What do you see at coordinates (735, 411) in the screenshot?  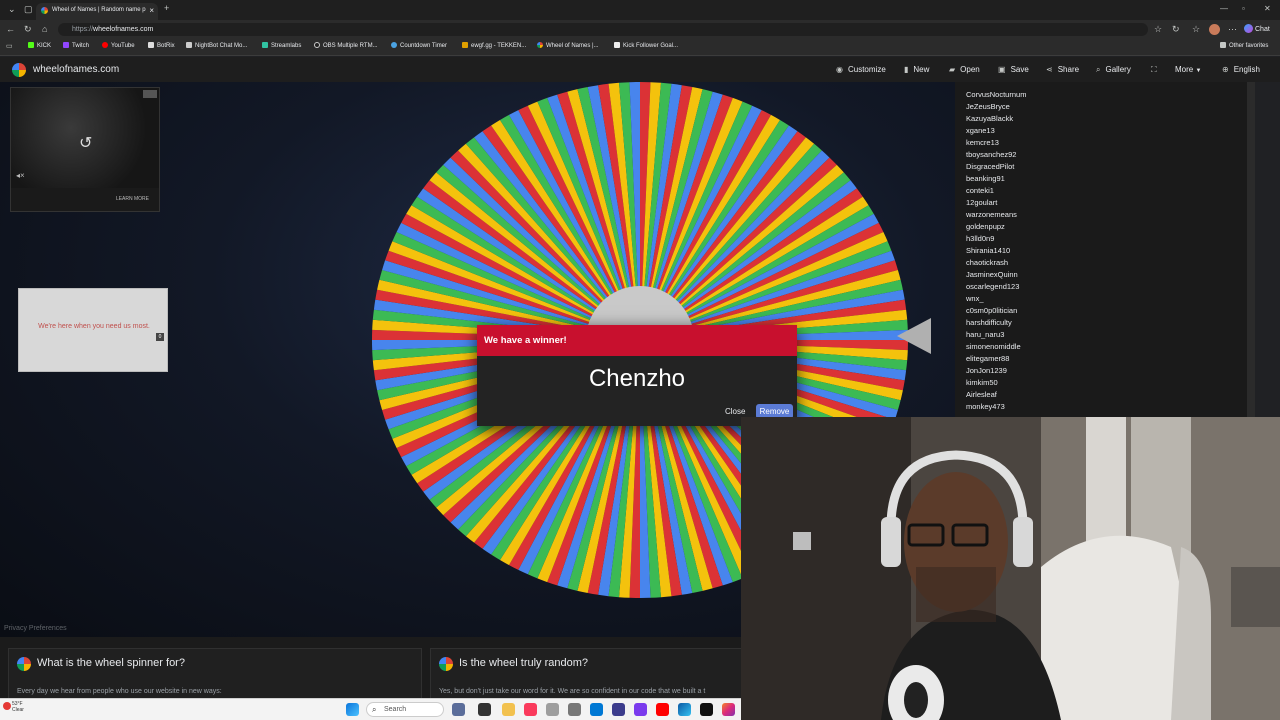 I see `close-button: Close` at bounding box center [735, 411].